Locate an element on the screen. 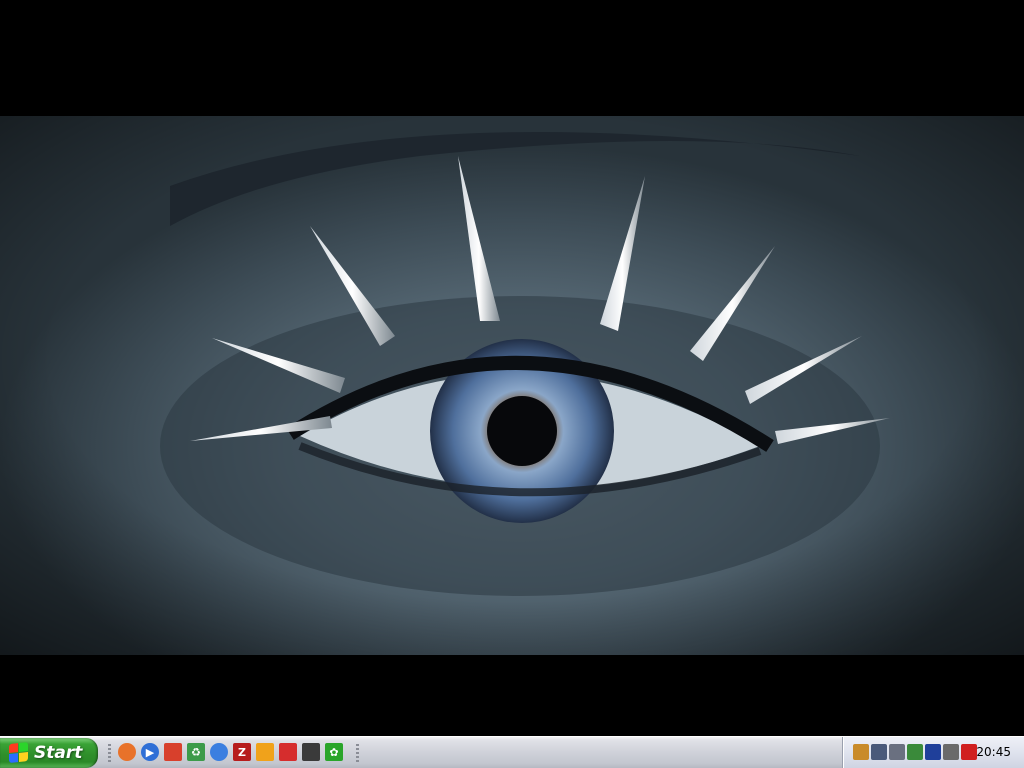  clock: 20:45 is located at coordinates (993, 752).